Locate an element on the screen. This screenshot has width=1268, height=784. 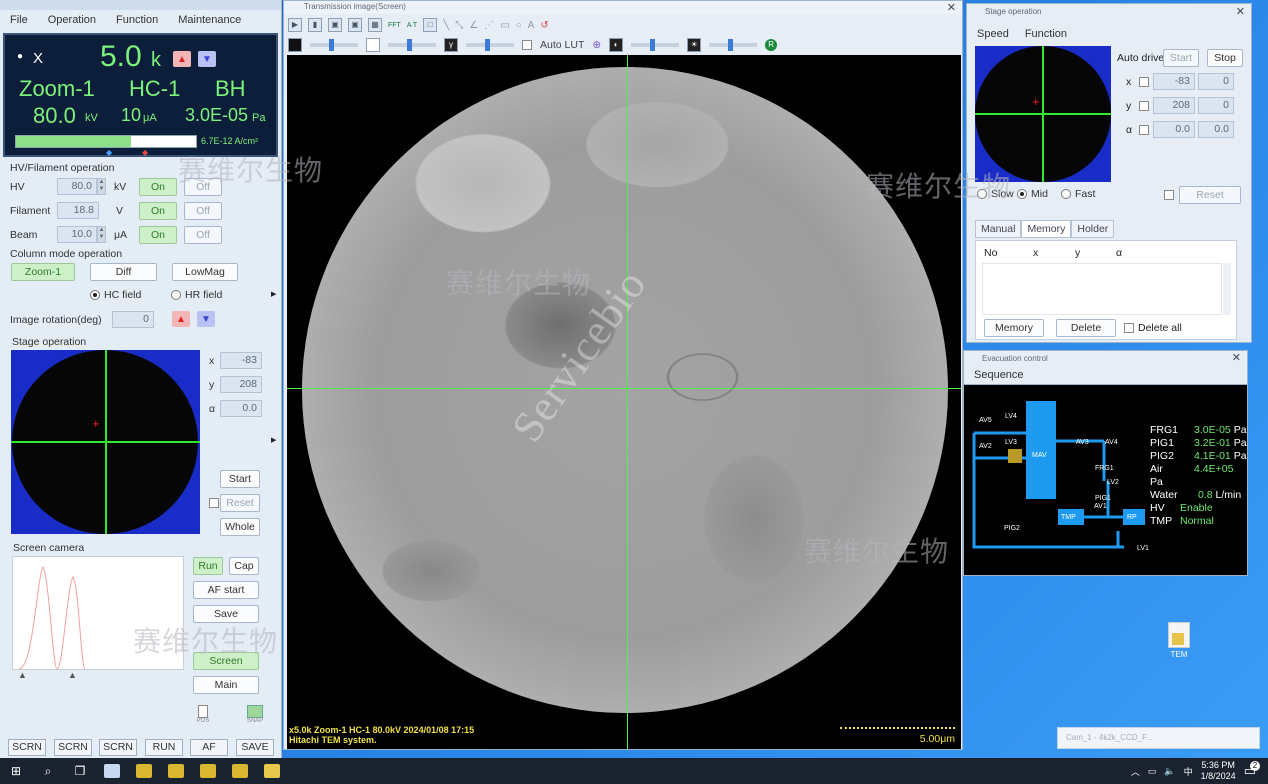
beam-field: 10.0 is located at coordinates (77, 234).